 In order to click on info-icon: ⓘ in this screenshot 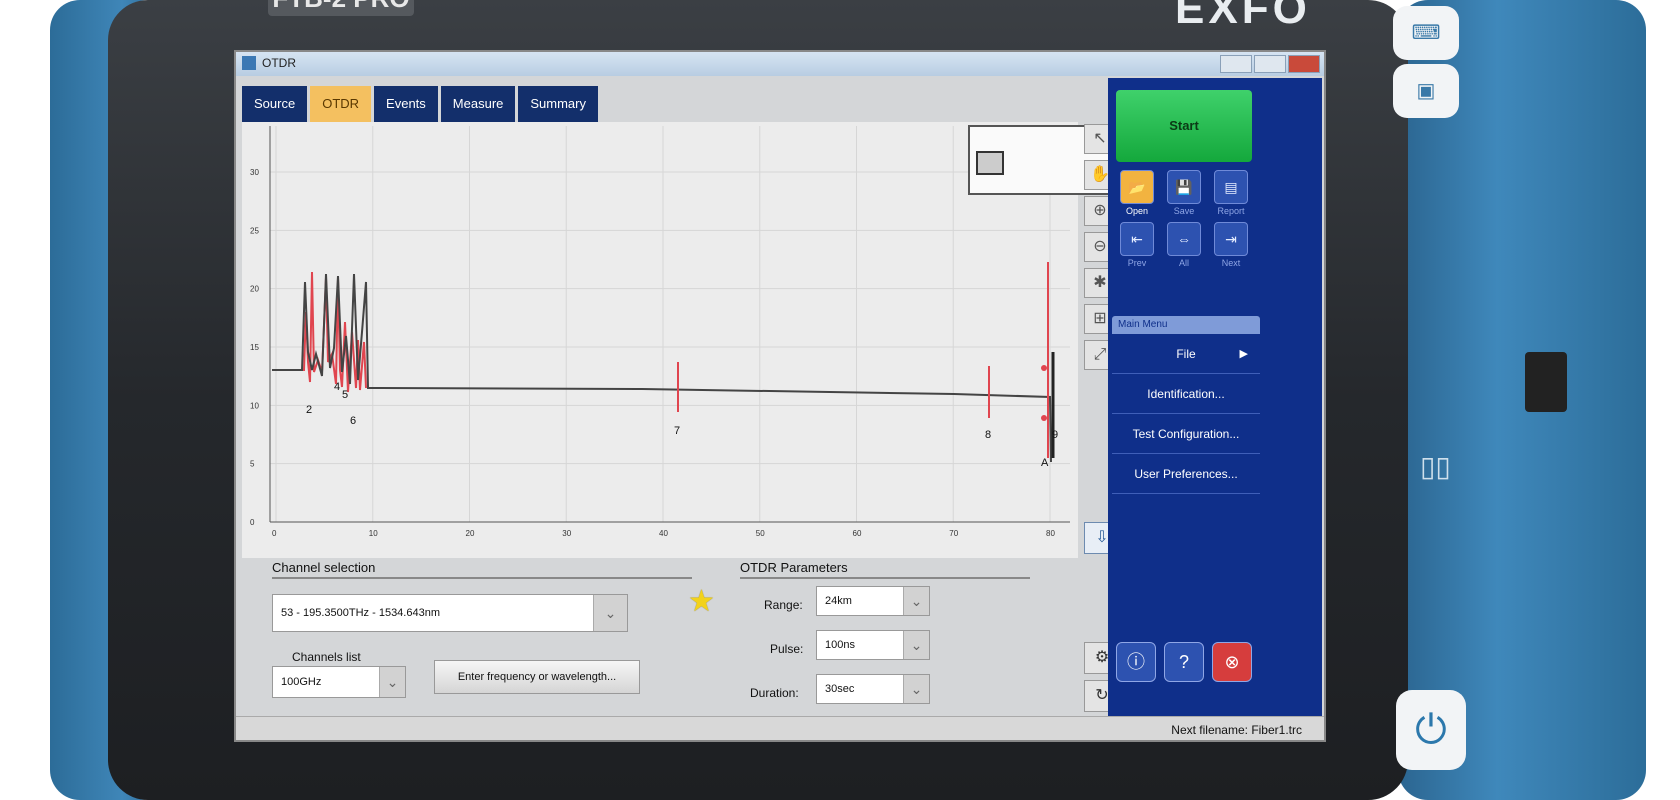, I will do `click(1136, 662)`.